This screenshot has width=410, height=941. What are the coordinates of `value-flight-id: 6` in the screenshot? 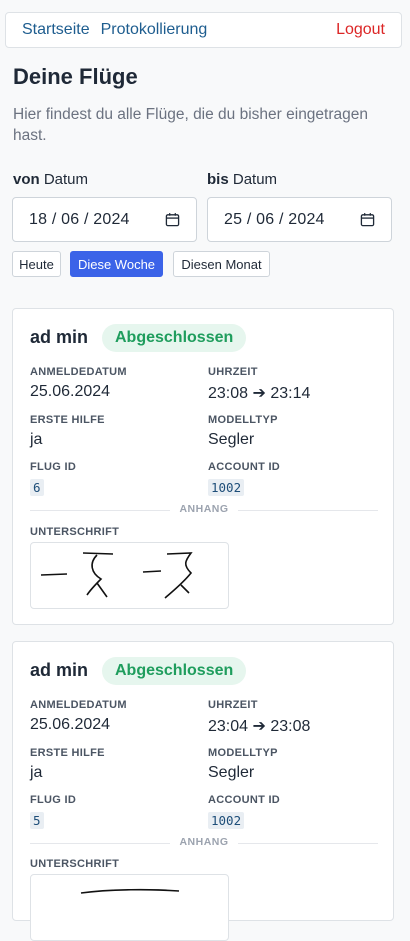 It's located at (37, 487).